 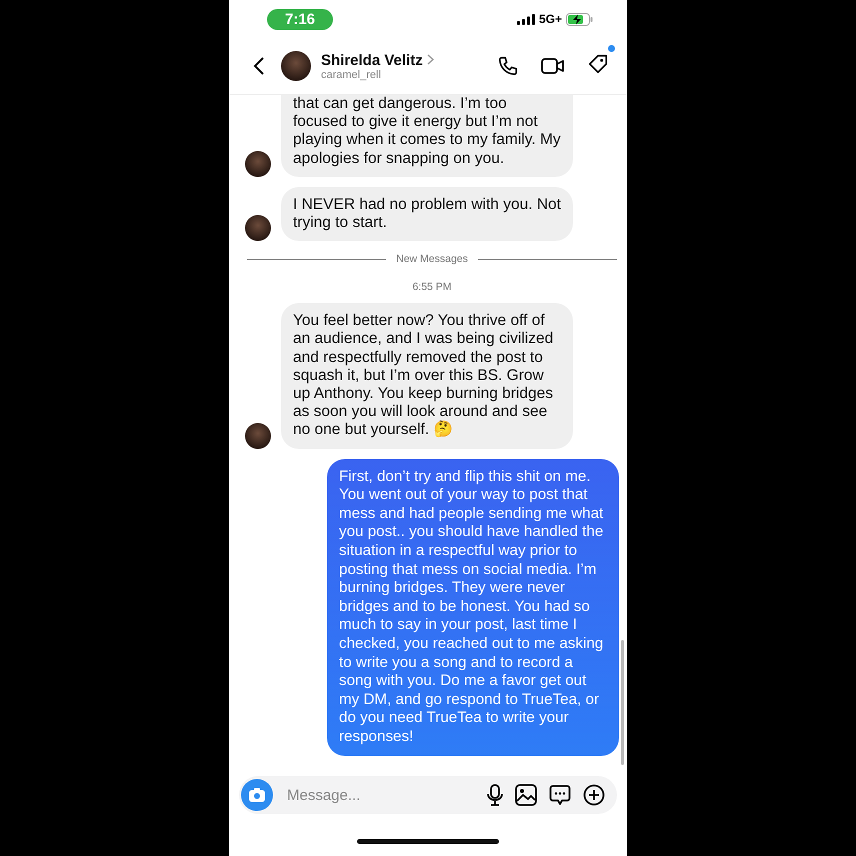 What do you see at coordinates (579, 19) in the screenshot?
I see `battery-icon` at bounding box center [579, 19].